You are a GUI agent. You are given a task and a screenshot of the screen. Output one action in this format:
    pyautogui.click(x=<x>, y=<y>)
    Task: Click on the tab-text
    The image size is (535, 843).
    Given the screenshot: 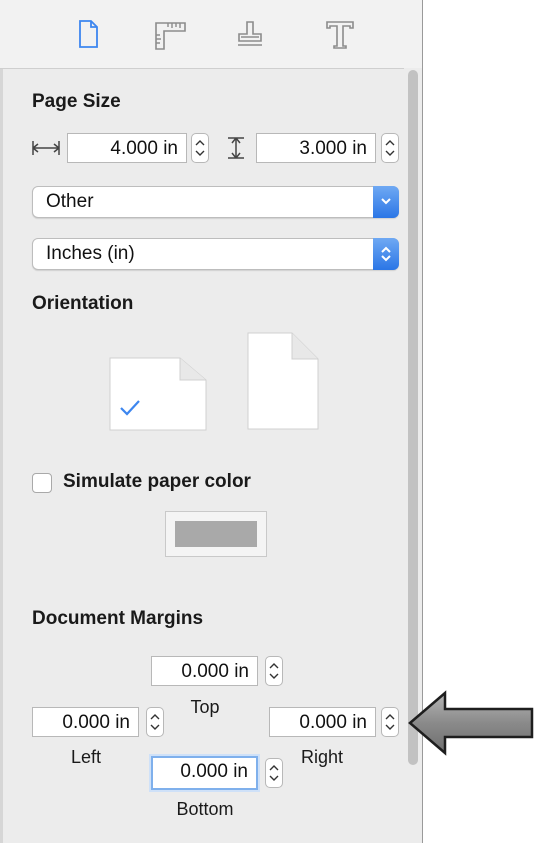 What is the action you would take?
    pyautogui.click(x=340, y=34)
    